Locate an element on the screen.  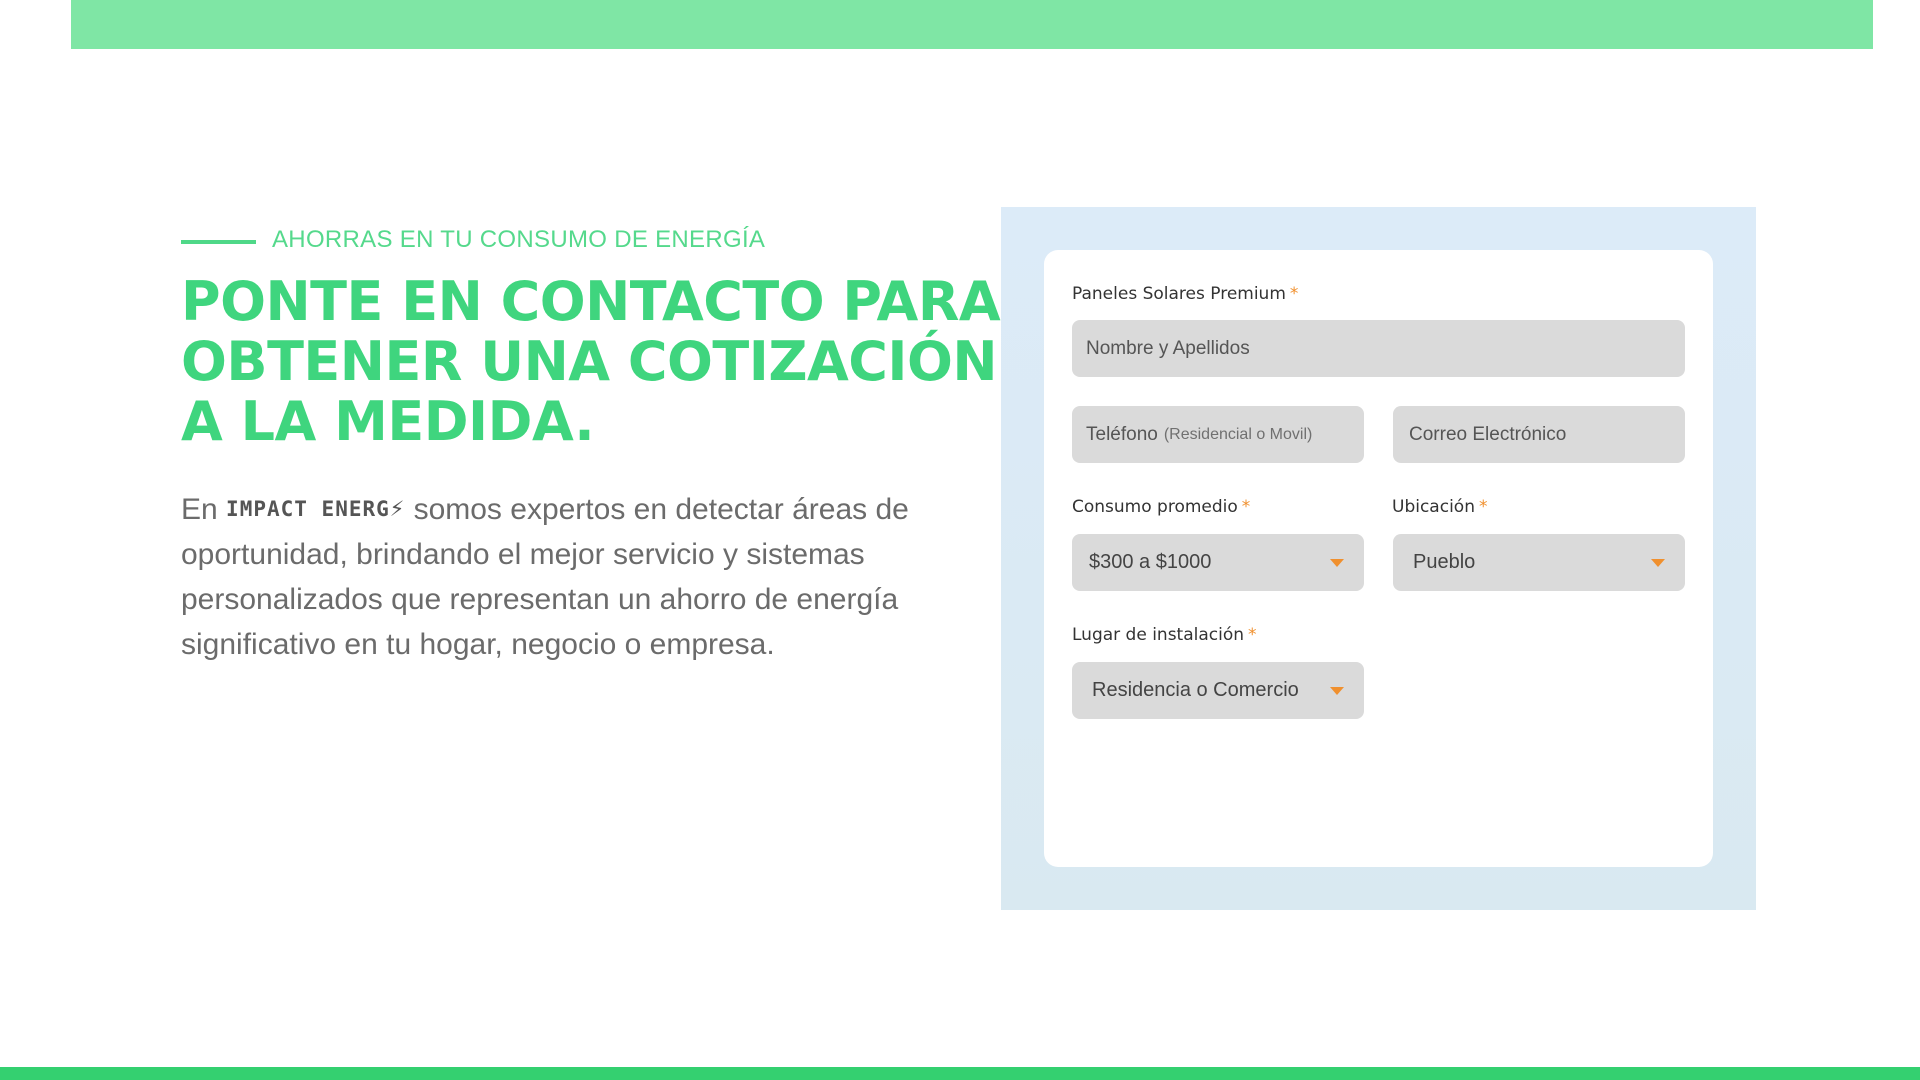
email-placeholder: Correo Electrónico is located at coordinates (1488, 434).